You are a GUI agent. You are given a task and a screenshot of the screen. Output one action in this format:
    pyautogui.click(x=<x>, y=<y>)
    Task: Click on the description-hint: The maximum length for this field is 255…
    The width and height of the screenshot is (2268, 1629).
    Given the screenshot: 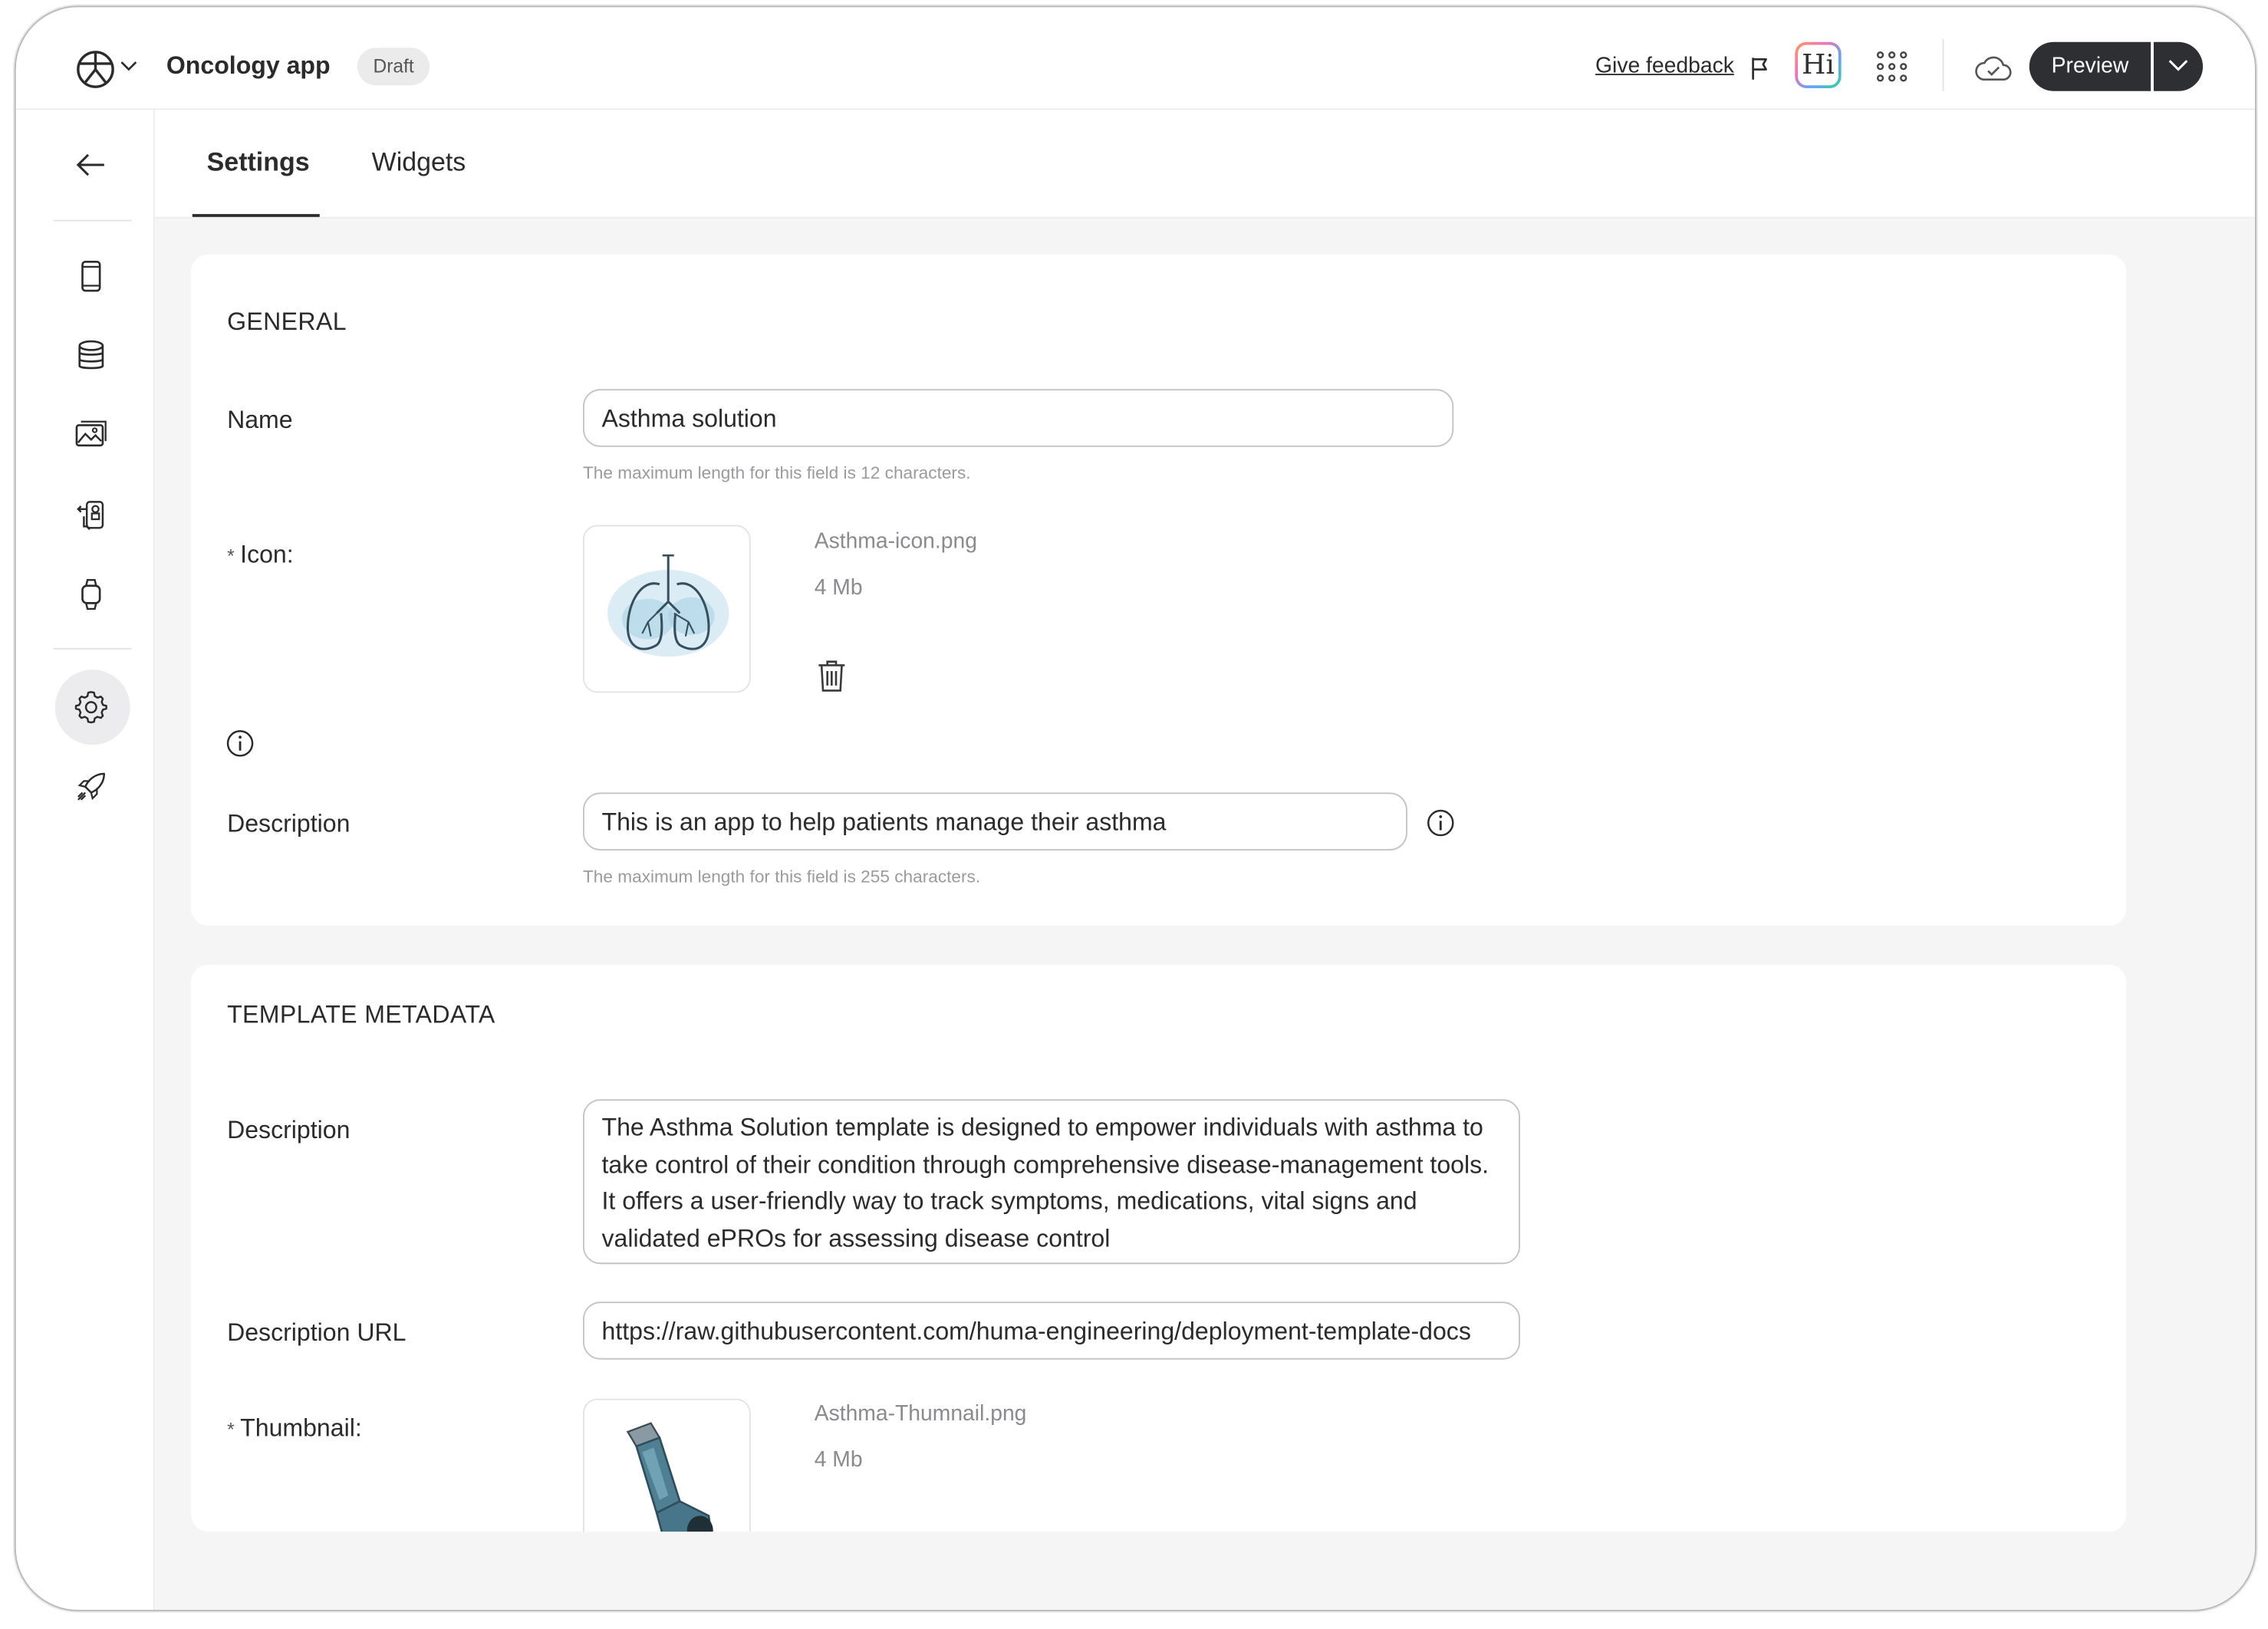 What is the action you would take?
    pyautogui.click(x=781, y=876)
    